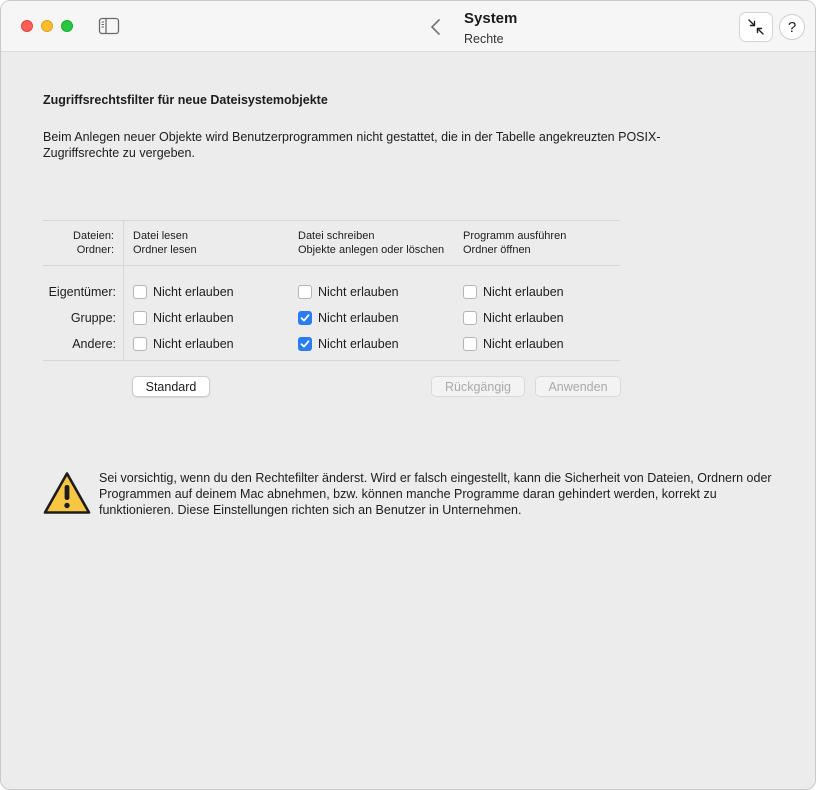 Image resolution: width=816 pixels, height=790 pixels. What do you see at coordinates (27, 26) in the screenshot?
I see `close-window-button` at bounding box center [27, 26].